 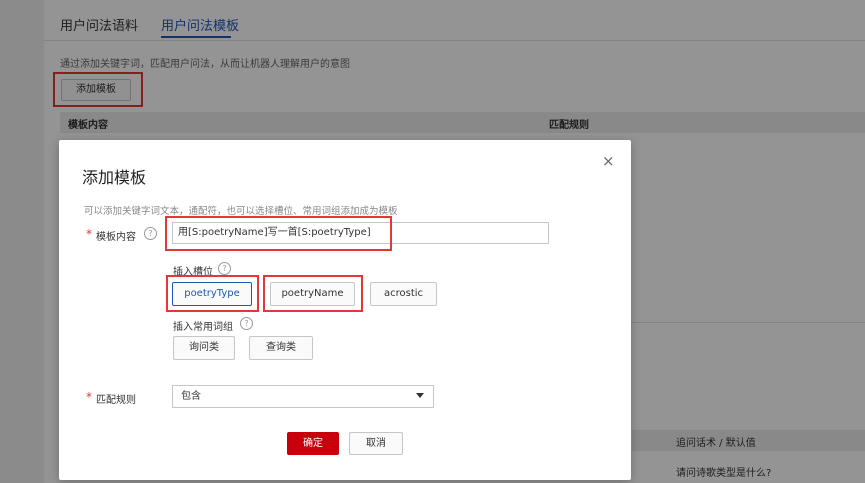 I want to click on highlight-template-input, so click(x=278, y=233).